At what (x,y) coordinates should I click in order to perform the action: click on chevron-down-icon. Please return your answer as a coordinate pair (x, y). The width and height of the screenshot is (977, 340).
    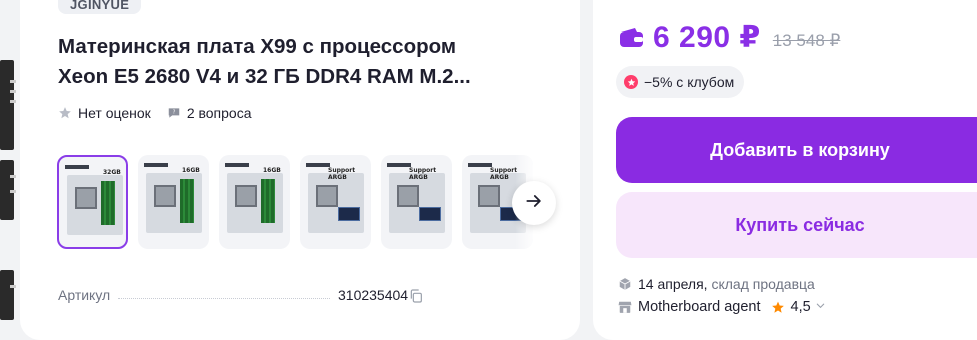
    Looking at the image, I should click on (820, 307).